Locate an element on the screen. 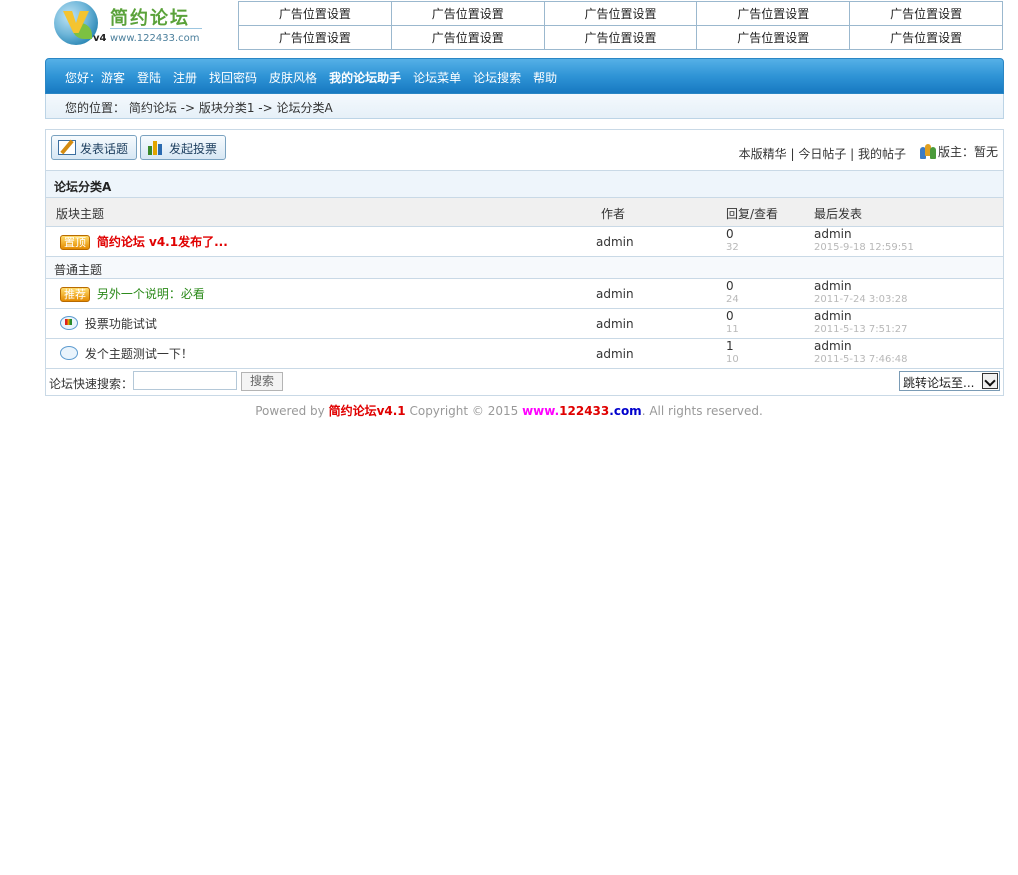 The width and height of the screenshot is (1018, 875). bar-chart-icon is located at coordinates (156, 147).